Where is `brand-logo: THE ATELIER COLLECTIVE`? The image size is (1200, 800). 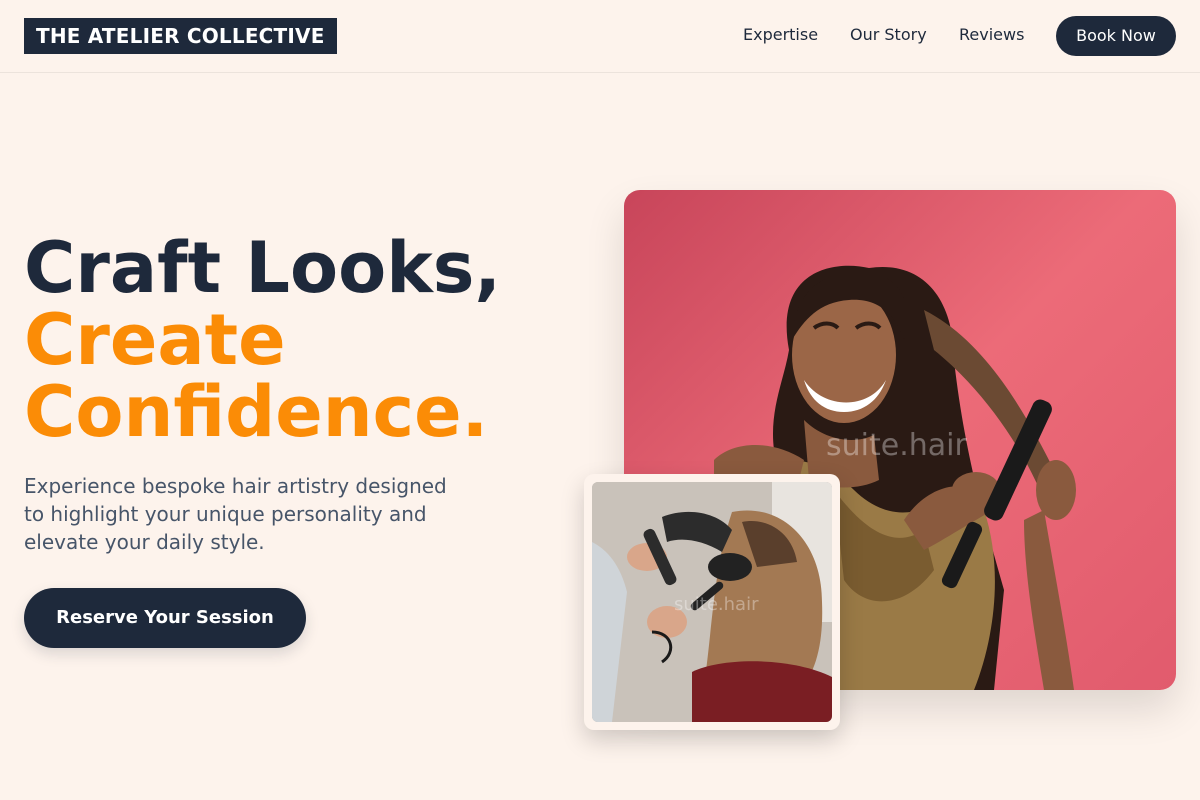
brand-logo: THE ATELIER COLLECTIVE is located at coordinates (180, 36).